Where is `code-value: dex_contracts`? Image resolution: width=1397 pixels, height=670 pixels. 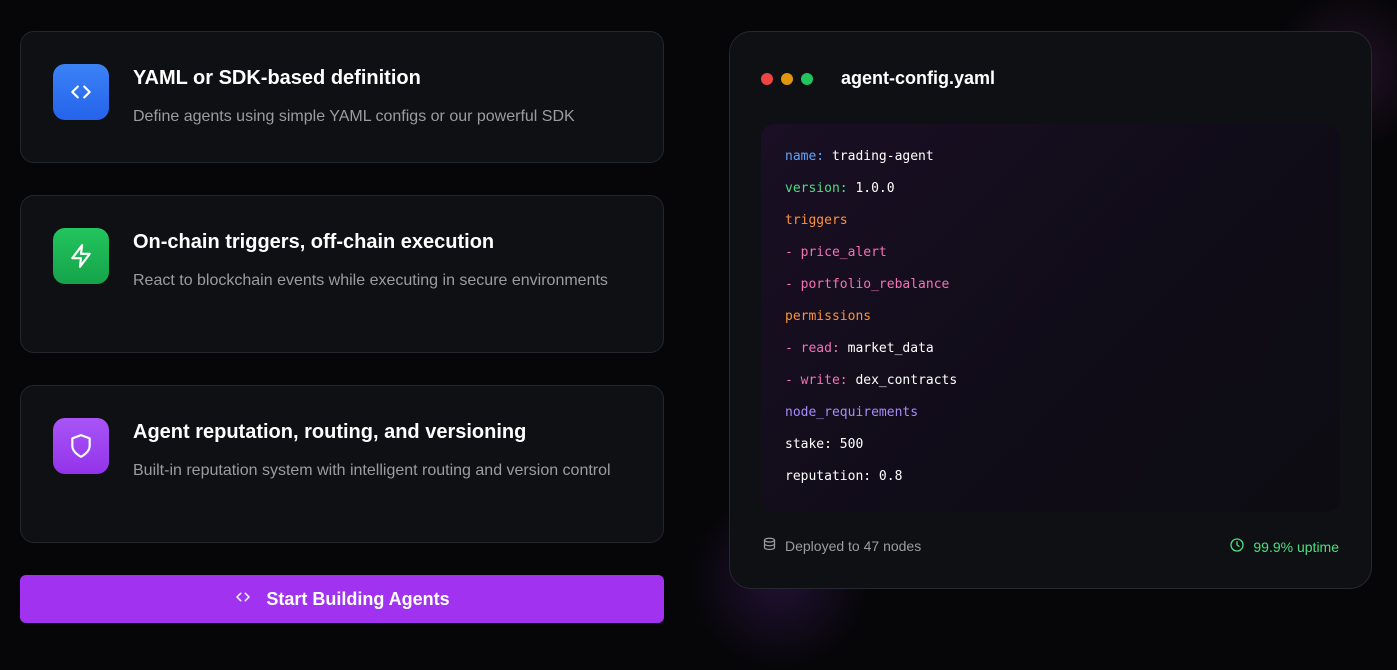 code-value: dex_contracts is located at coordinates (906, 380).